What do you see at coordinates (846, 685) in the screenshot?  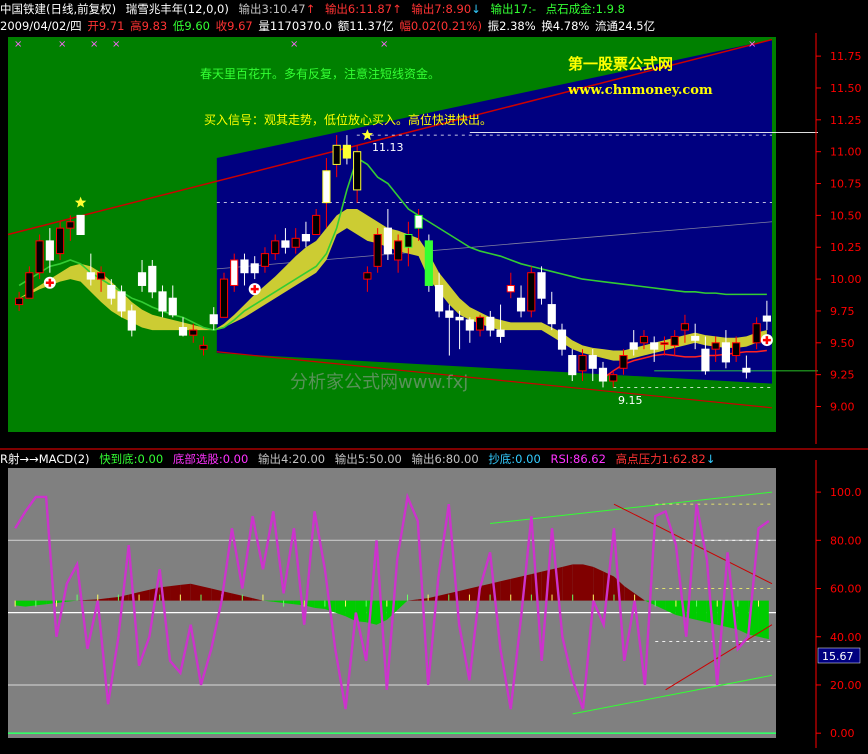 I see `indicator-tick-label: 20.00` at bounding box center [846, 685].